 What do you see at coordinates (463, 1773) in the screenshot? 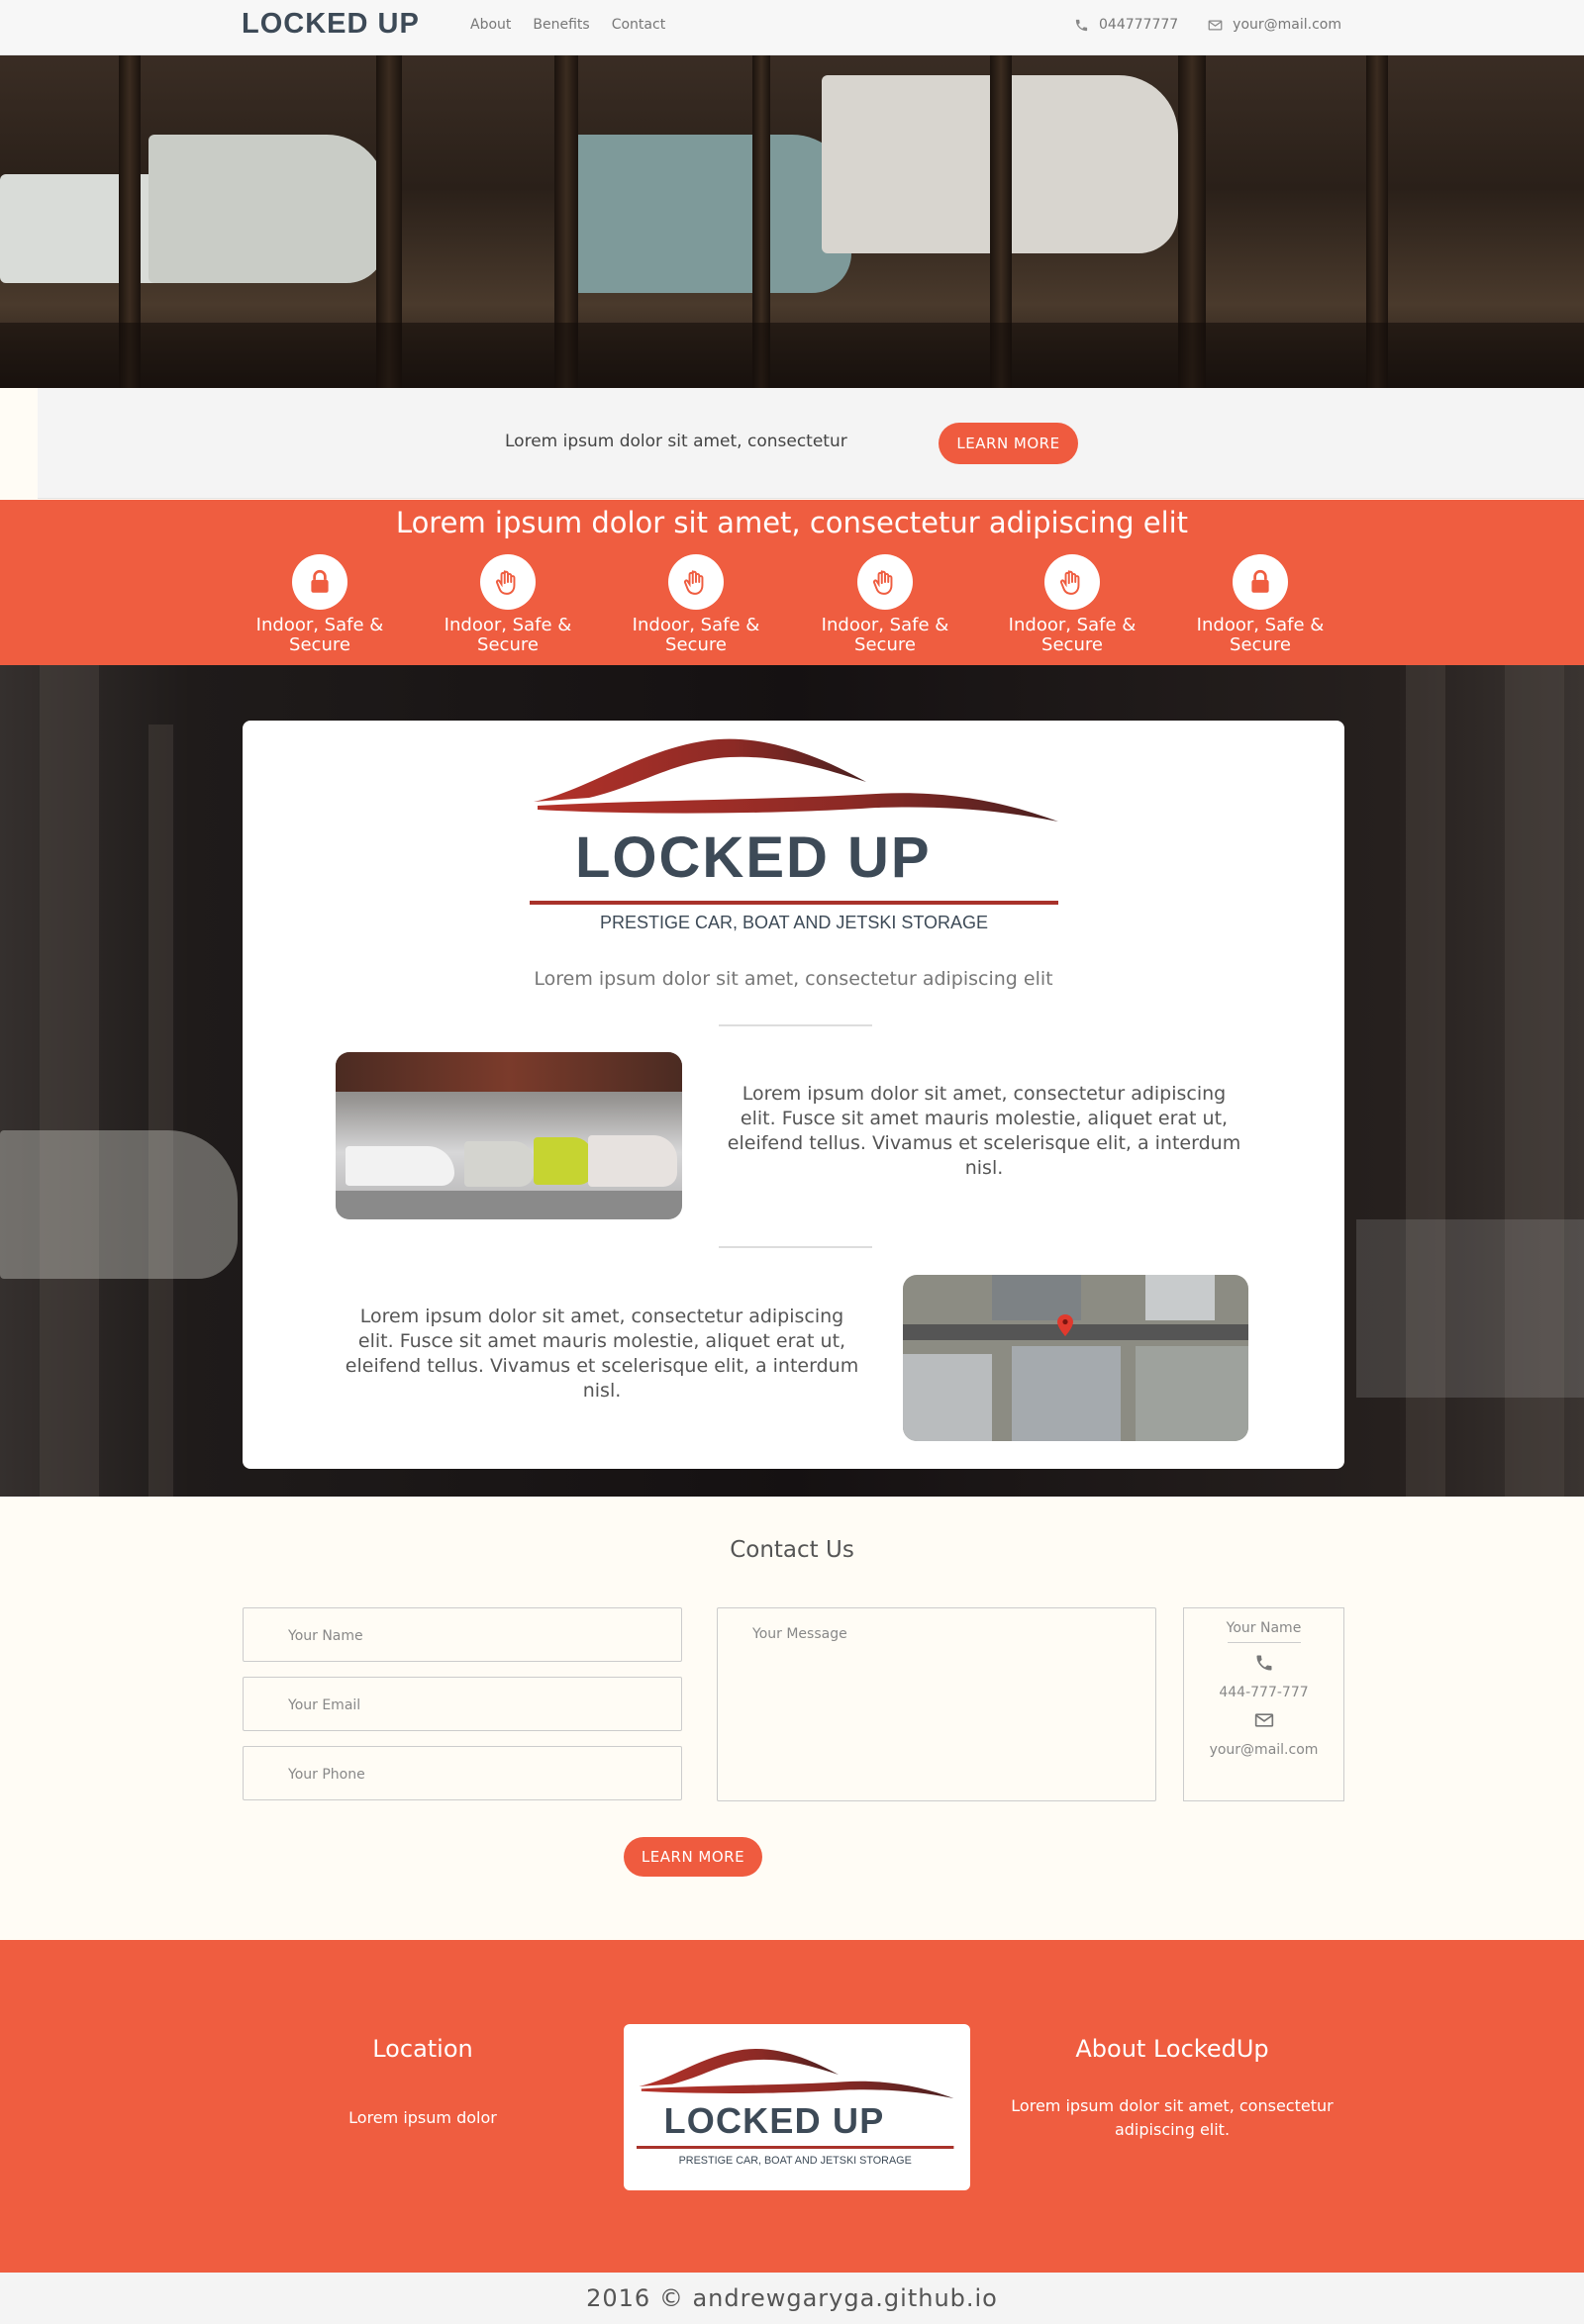
I see `phone-field: Your Phone` at bounding box center [463, 1773].